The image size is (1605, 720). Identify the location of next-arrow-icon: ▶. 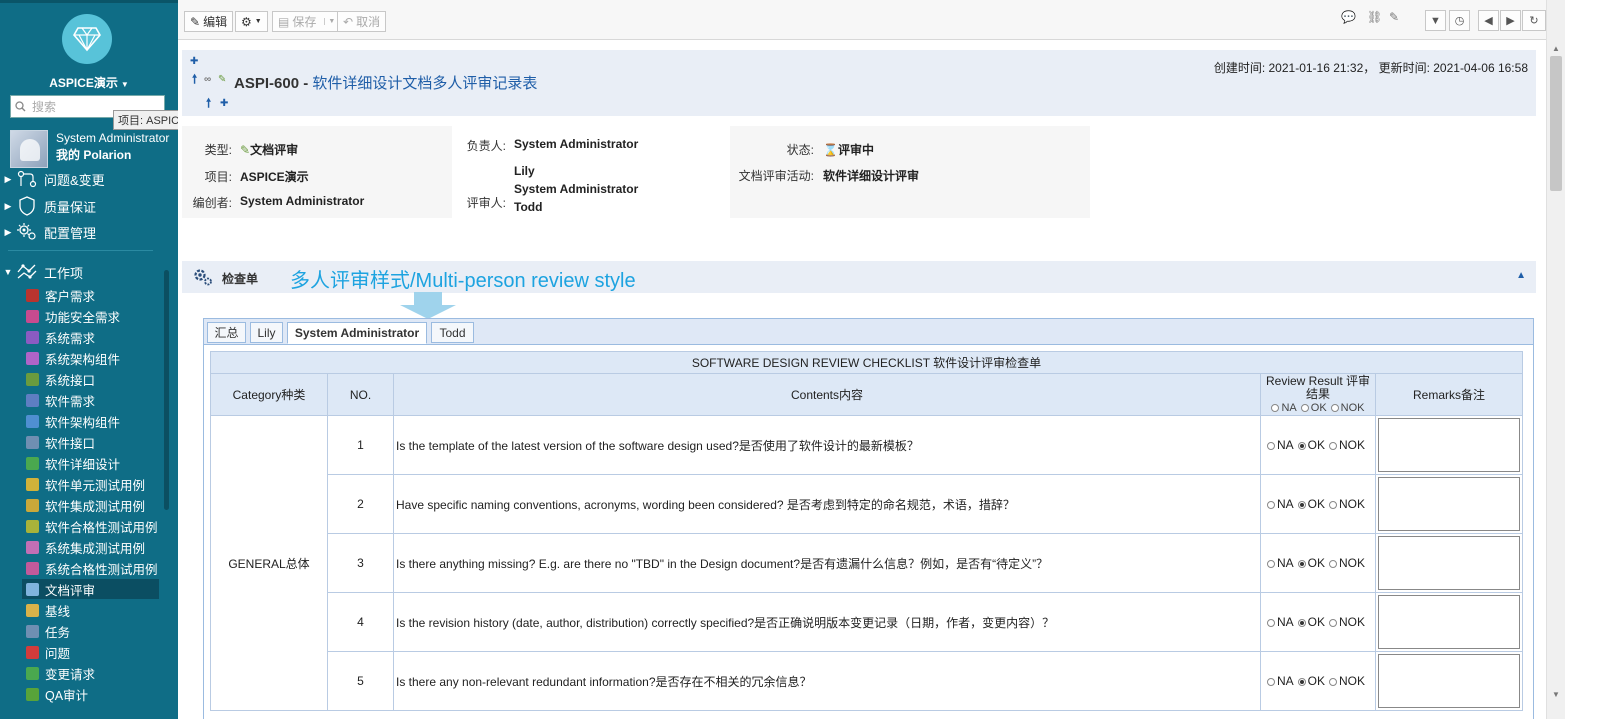
(1510, 20).